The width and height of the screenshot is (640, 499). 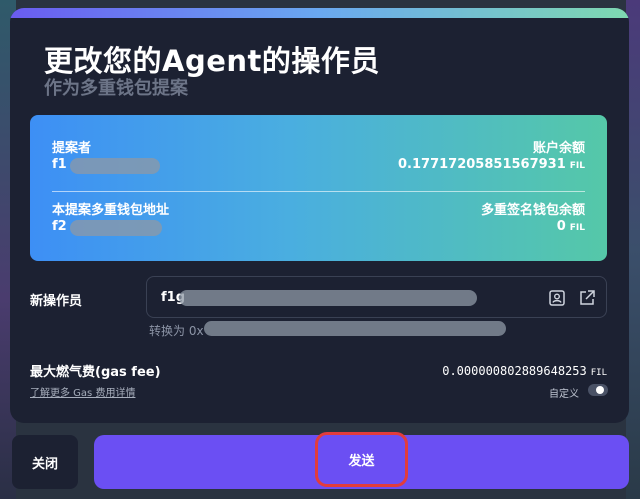 I want to click on max-gas-fee-label: 最大燃气费(gas fee), so click(x=95, y=372).